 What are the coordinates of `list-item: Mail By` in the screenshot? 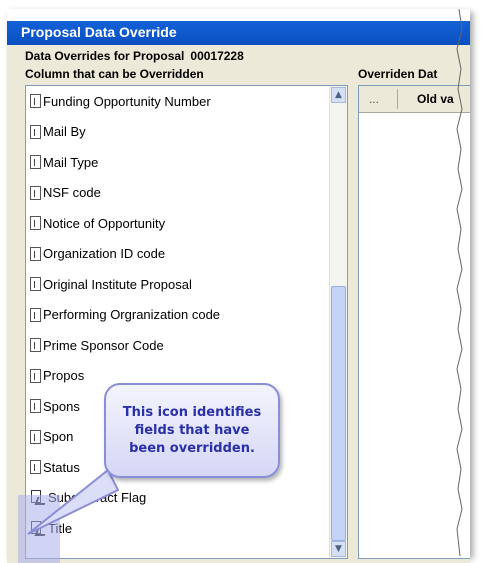 It's located at (177, 132).